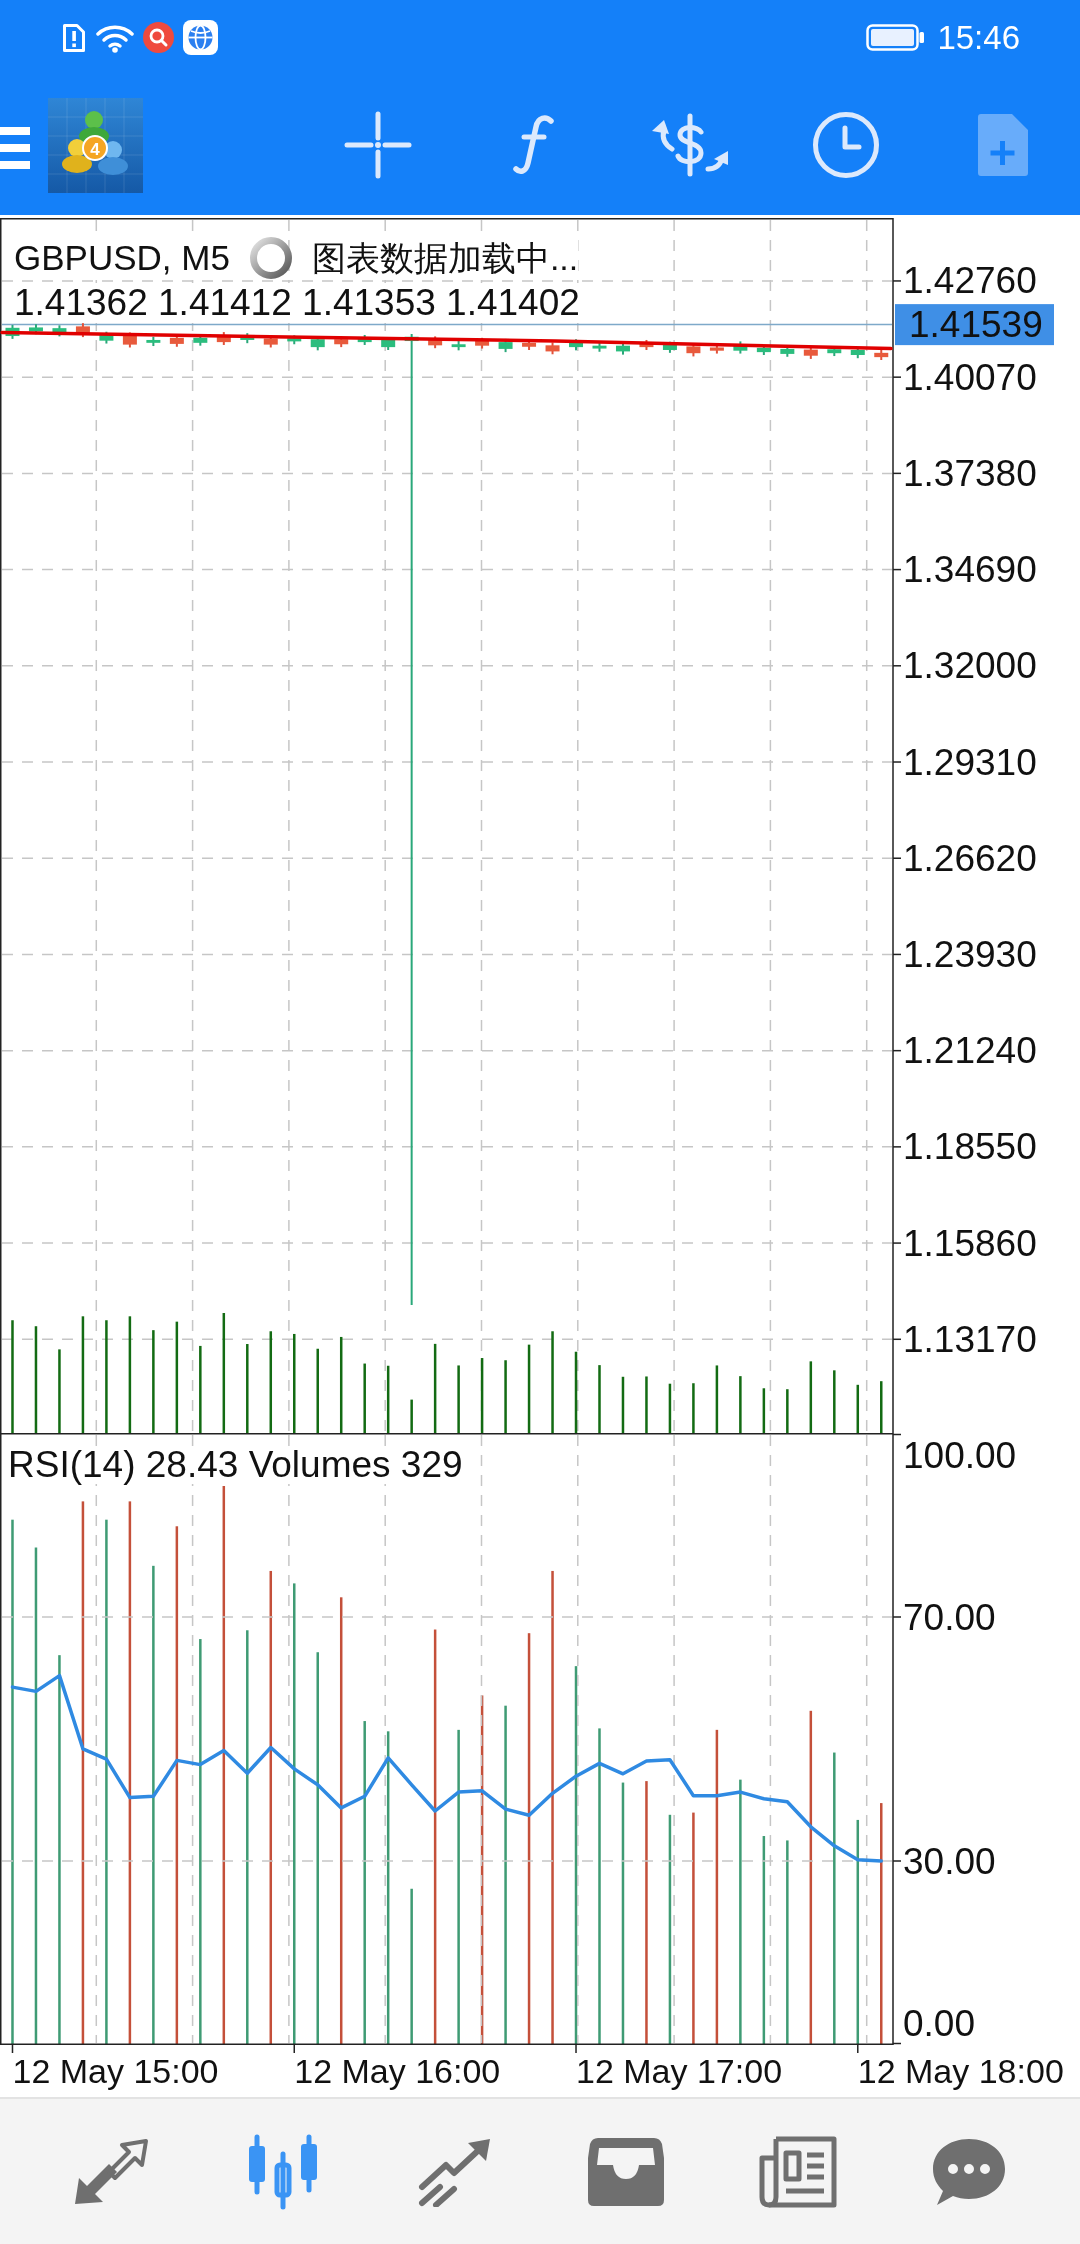 This screenshot has width=1080, height=2244. What do you see at coordinates (970, 473) in the screenshot?
I see `price-label: 1.37380` at bounding box center [970, 473].